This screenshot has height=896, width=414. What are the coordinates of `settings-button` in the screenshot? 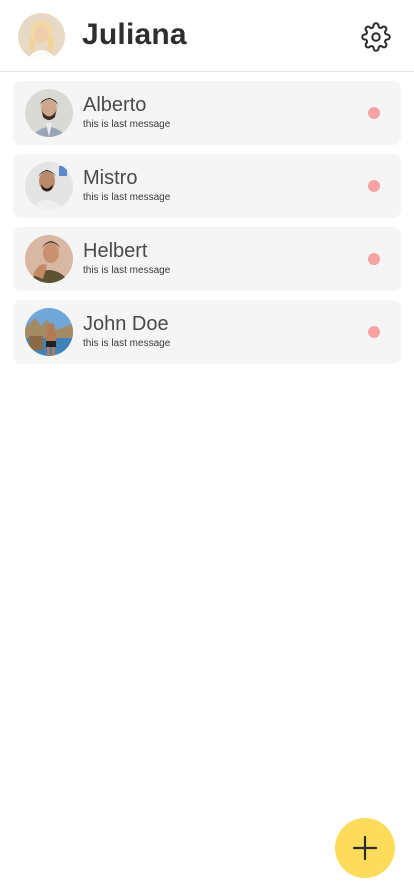 It's located at (376, 37).